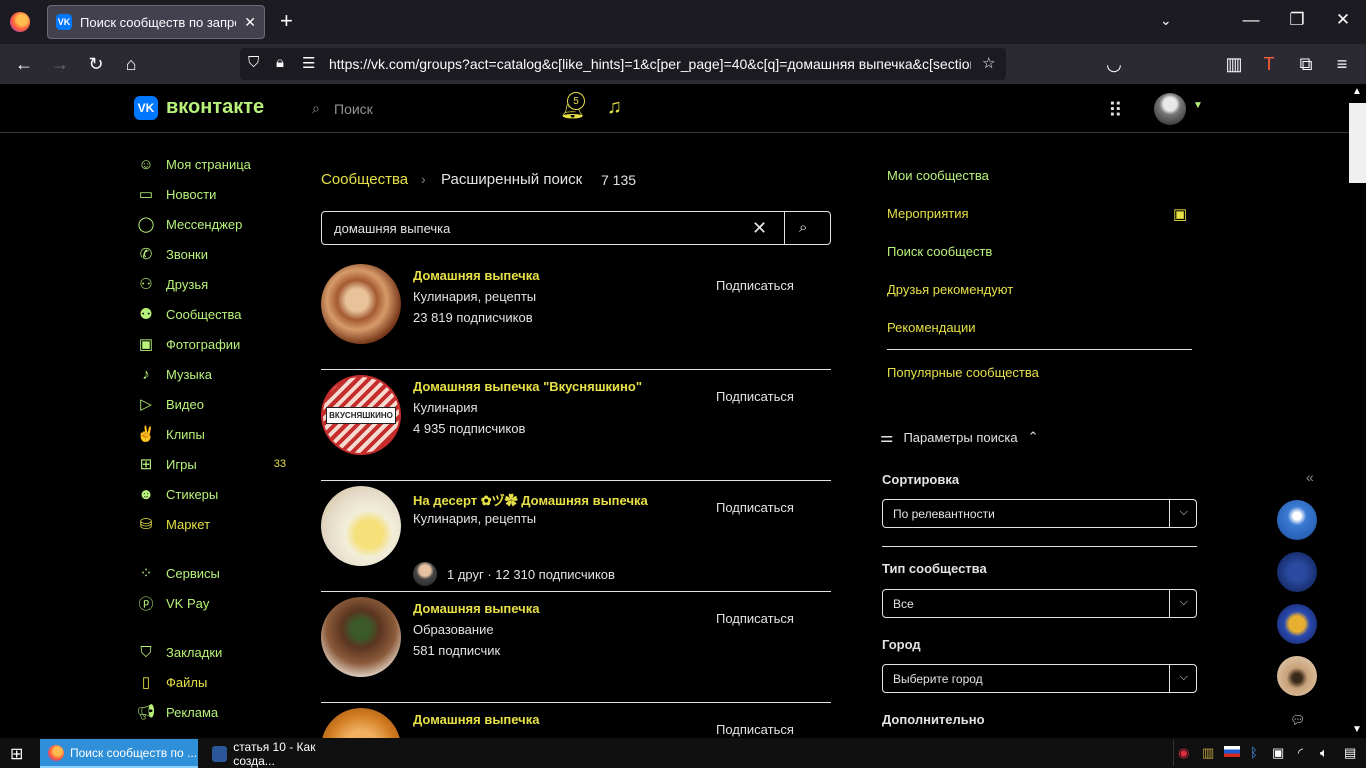  Describe the element at coordinates (1183, 753) in the screenshot. I see `opera-icon: ◉` at that location.